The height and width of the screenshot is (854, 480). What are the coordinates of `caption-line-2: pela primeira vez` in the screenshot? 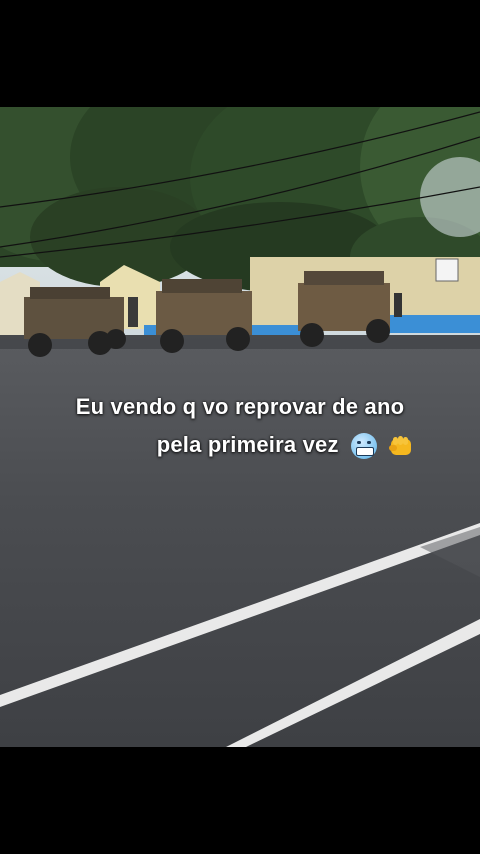 It's located at (240, 445).